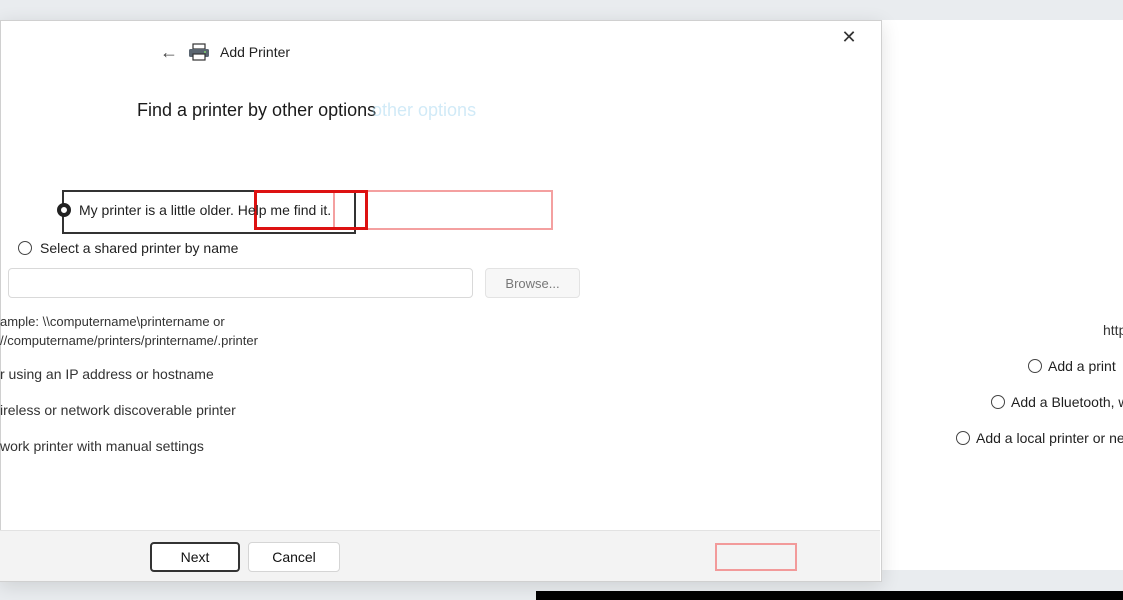  I want to click on page-heading: Find a printer by other options, so click(257, 110).